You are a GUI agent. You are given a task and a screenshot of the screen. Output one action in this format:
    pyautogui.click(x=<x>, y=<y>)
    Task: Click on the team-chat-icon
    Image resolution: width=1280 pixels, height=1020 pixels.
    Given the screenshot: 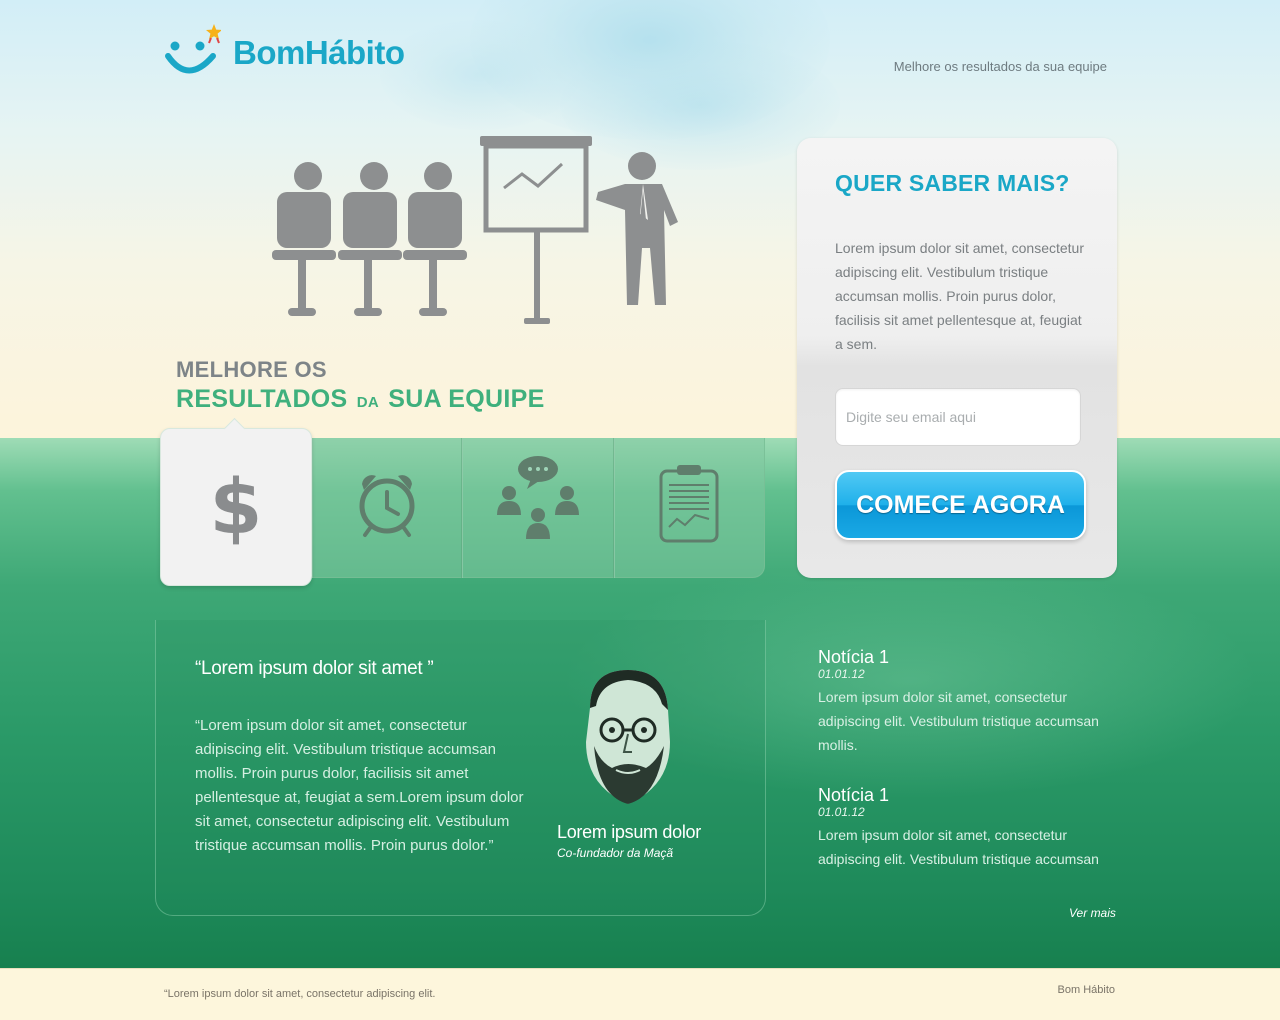 What is the action you would take?
    pyautogui.click(x=538, y=497)
    